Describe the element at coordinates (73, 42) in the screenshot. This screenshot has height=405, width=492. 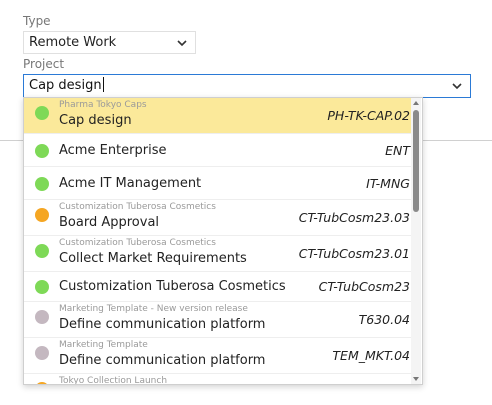
I see `type-select-value: Remote Work` at that location.